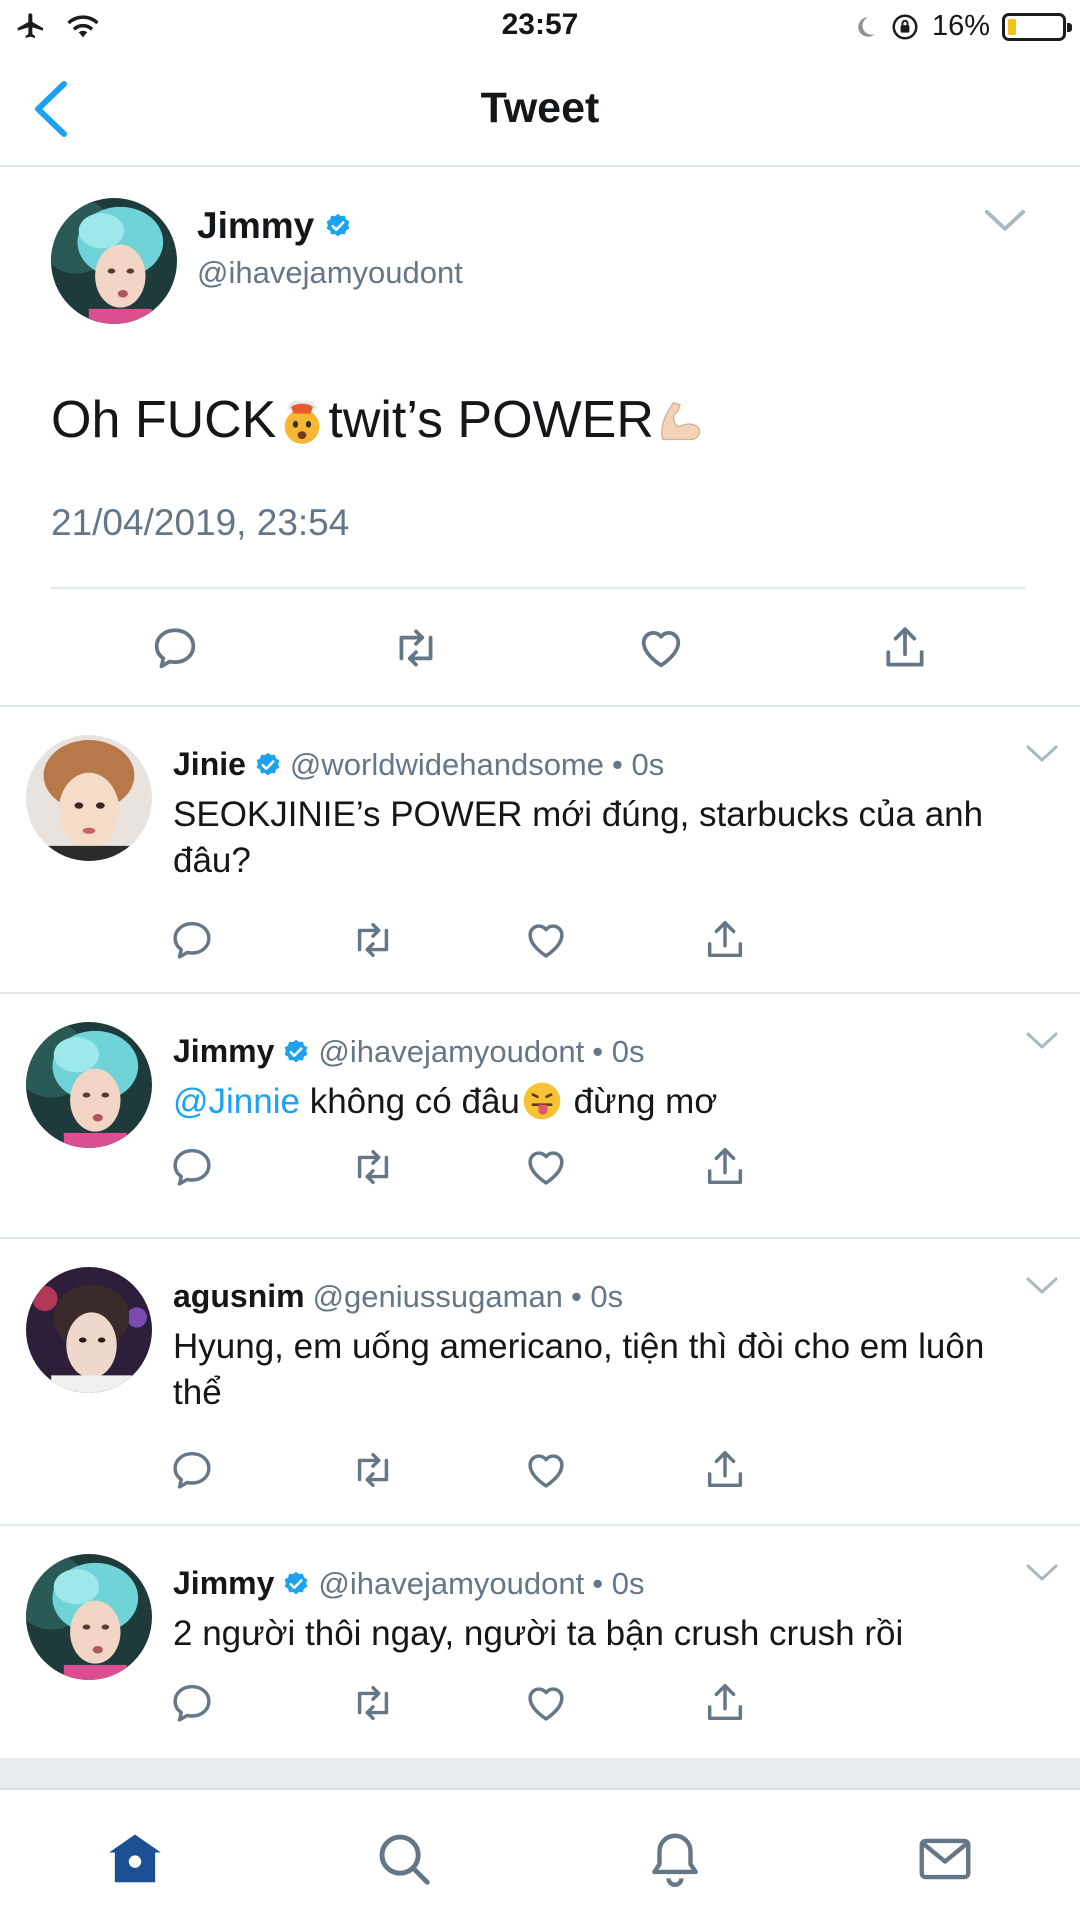  What do you see at coordinates (542, 1101) in the screenshot?
I see `tongue-out-emoji-icon` at bounding box center [542, 1101].